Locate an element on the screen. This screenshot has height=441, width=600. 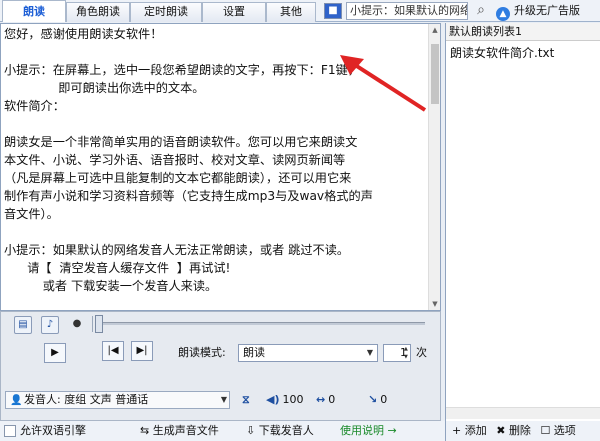
tab-read: 朗读 is located at coordinates (34, 11).